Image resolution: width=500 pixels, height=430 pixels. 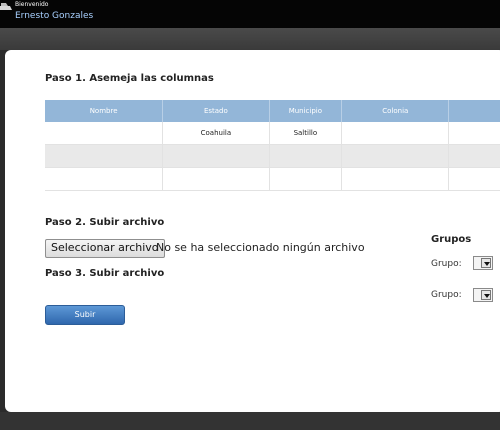 What do you see at coordinates (446, 295) in the screenshot?
I see `group-label-2: Grupo:` at bounding box center [446, 295].